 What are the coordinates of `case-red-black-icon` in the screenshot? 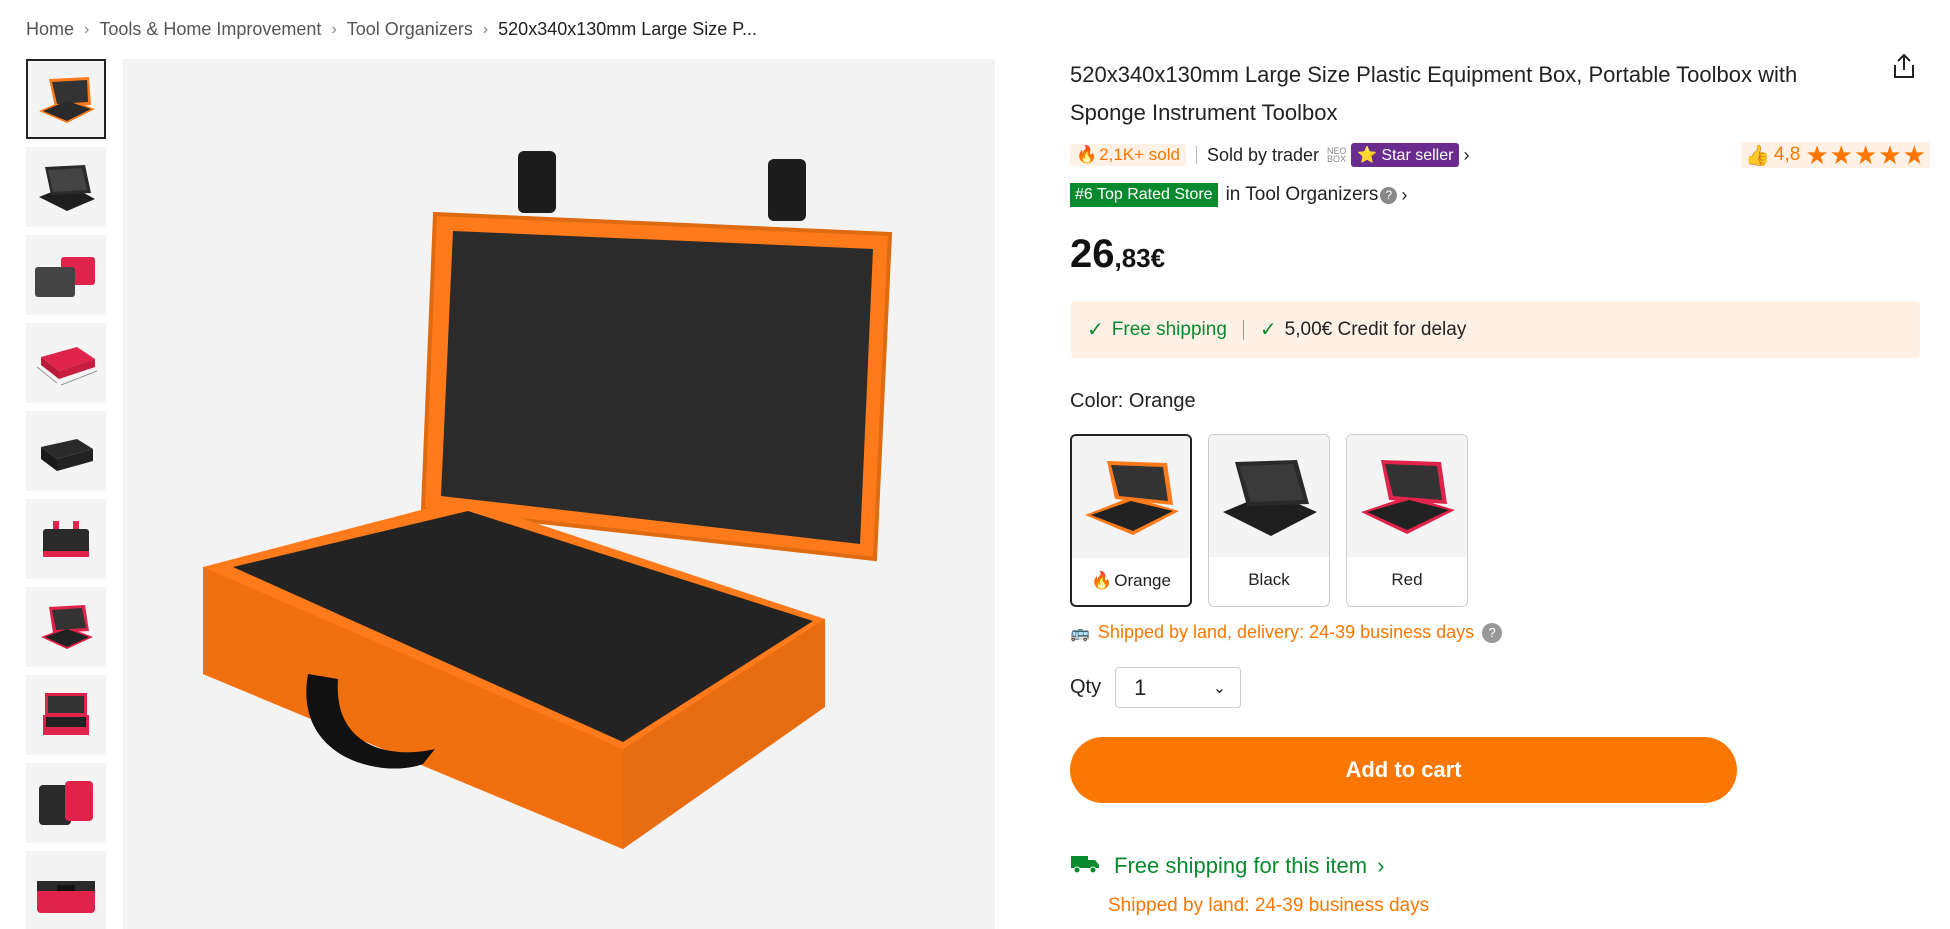 It's located at (65, 277).